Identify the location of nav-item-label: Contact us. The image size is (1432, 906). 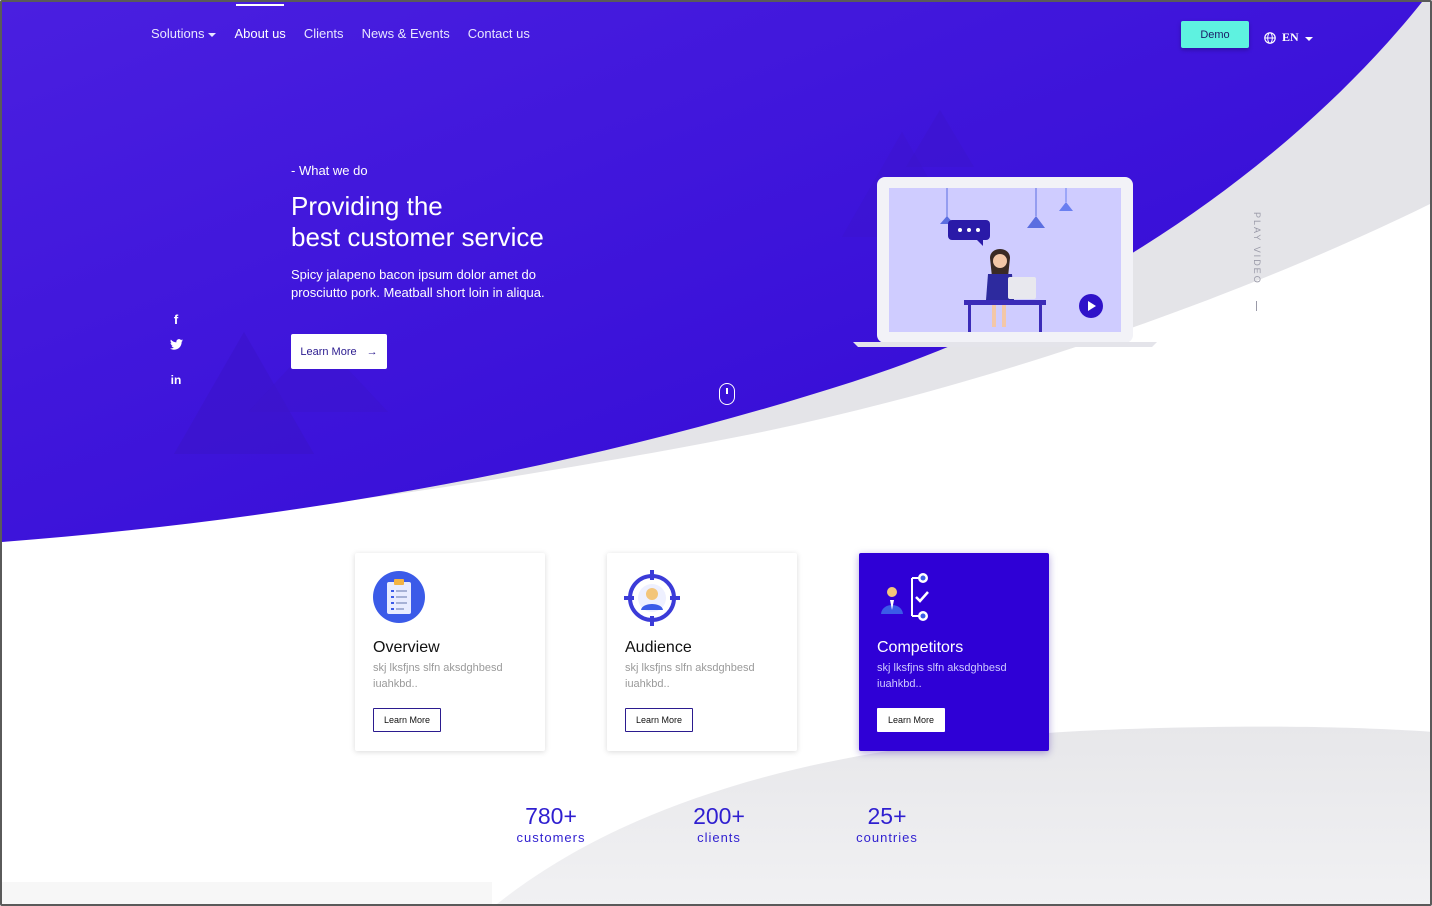
(498, 33).